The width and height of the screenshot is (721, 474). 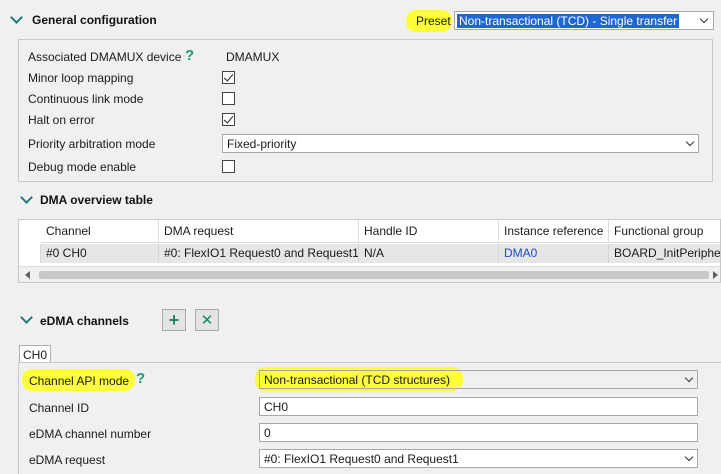 I want to click on cell-functional-group: BOARD_InitPeripherals, so click(x=664, y=253).